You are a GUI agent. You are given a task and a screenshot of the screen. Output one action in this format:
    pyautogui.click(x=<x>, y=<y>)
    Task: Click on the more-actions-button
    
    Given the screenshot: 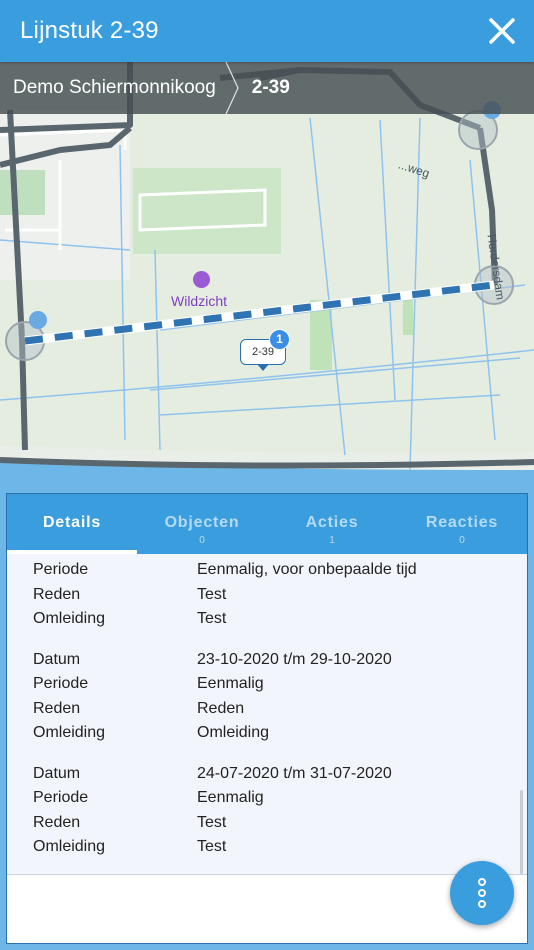 What is the action you would take?
    pyautogui.click(x=482, y=893)
    